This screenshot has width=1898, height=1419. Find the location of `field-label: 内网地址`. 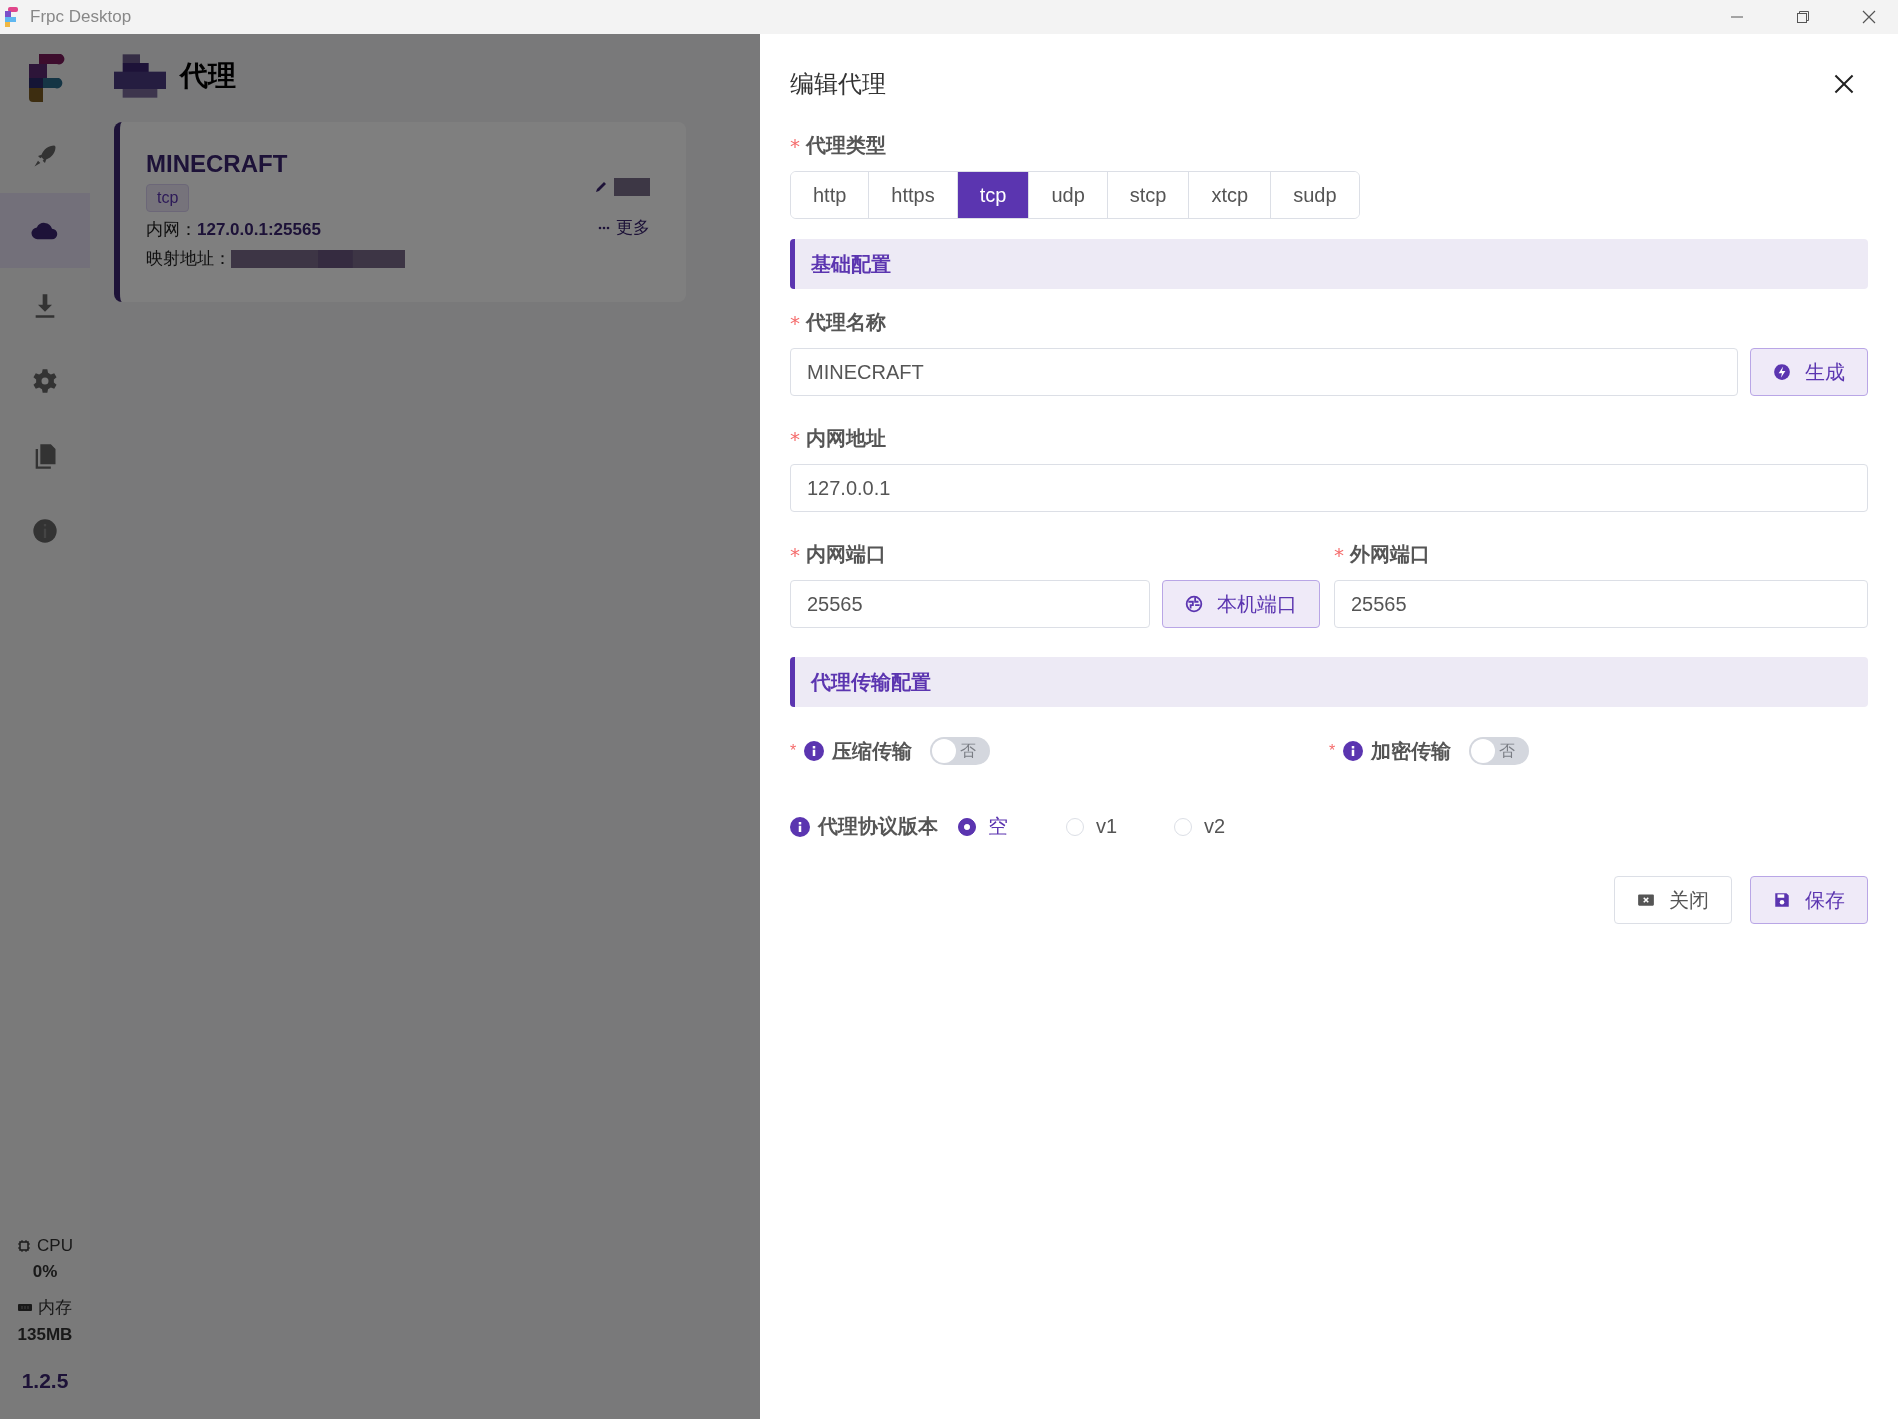

field-label: 内网地址 is located at coordinates (846, 438).